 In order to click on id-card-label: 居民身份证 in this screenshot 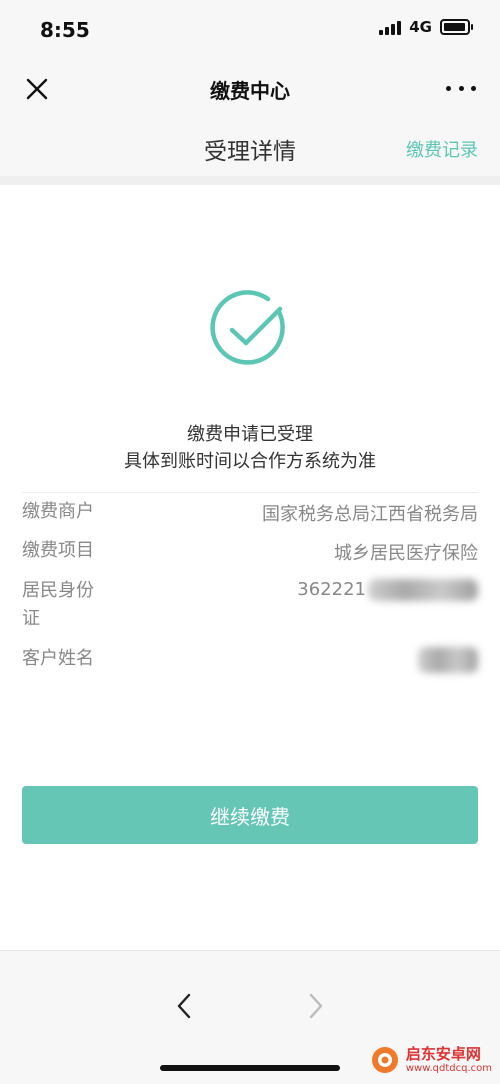, I will do `click(58, 604)`.